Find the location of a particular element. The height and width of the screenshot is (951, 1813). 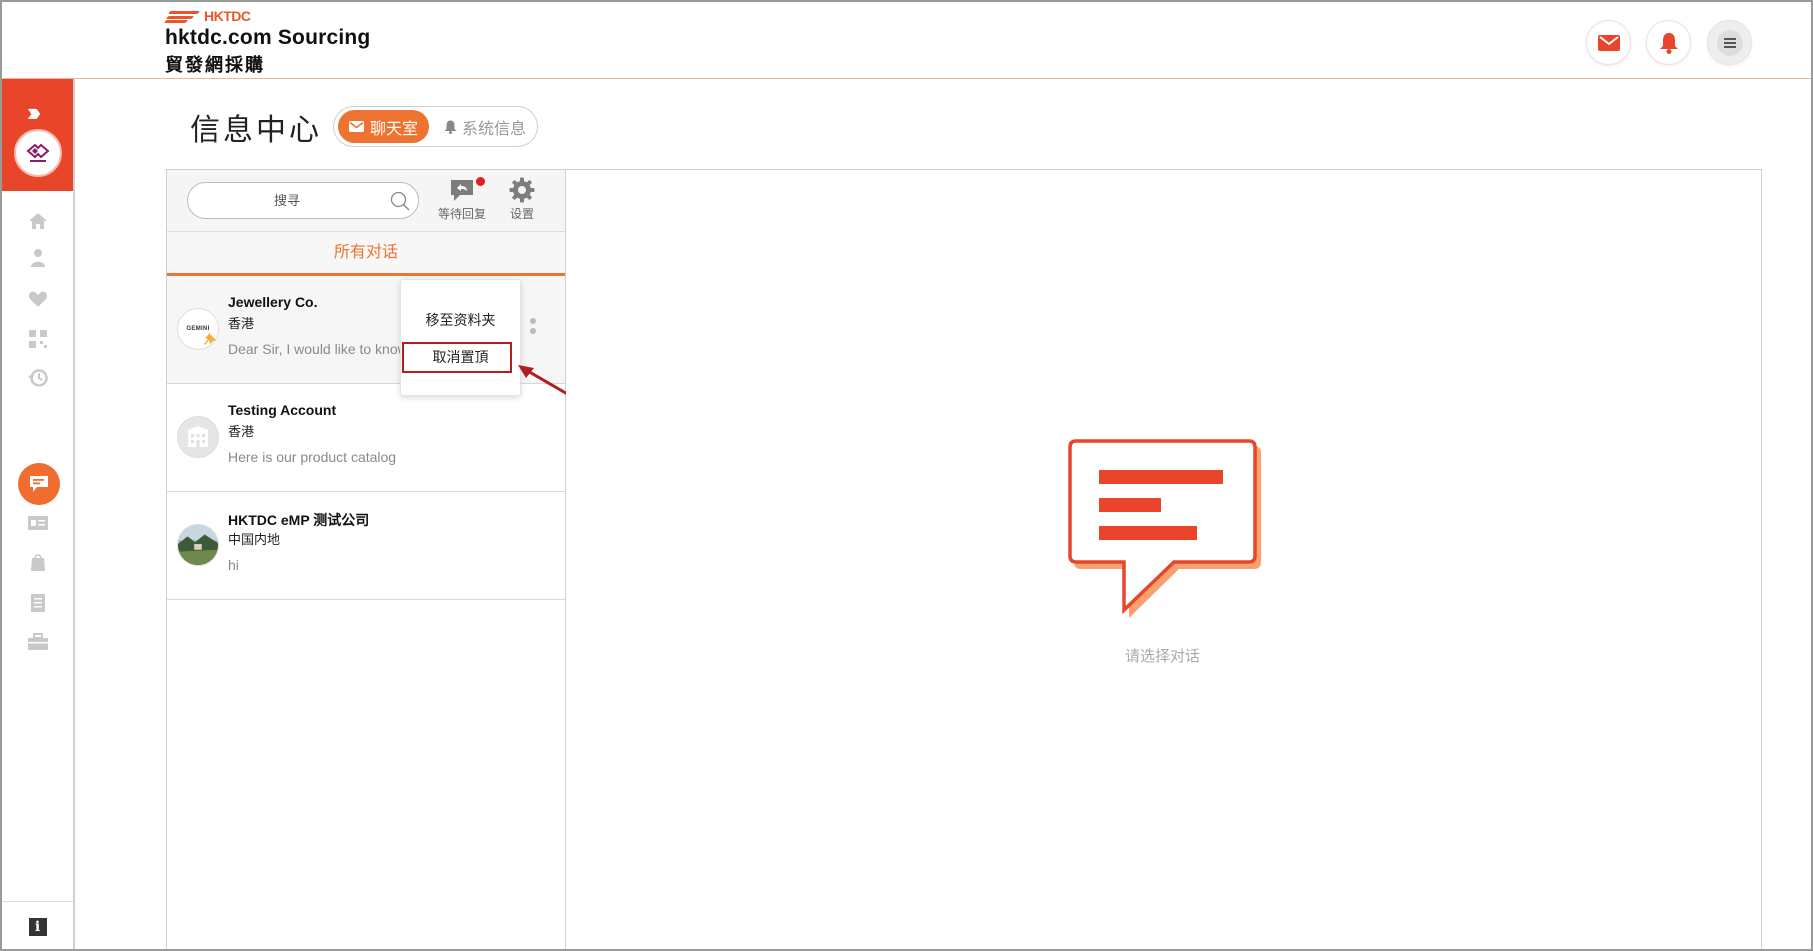

home-icon is located at coordinates (38, 221).